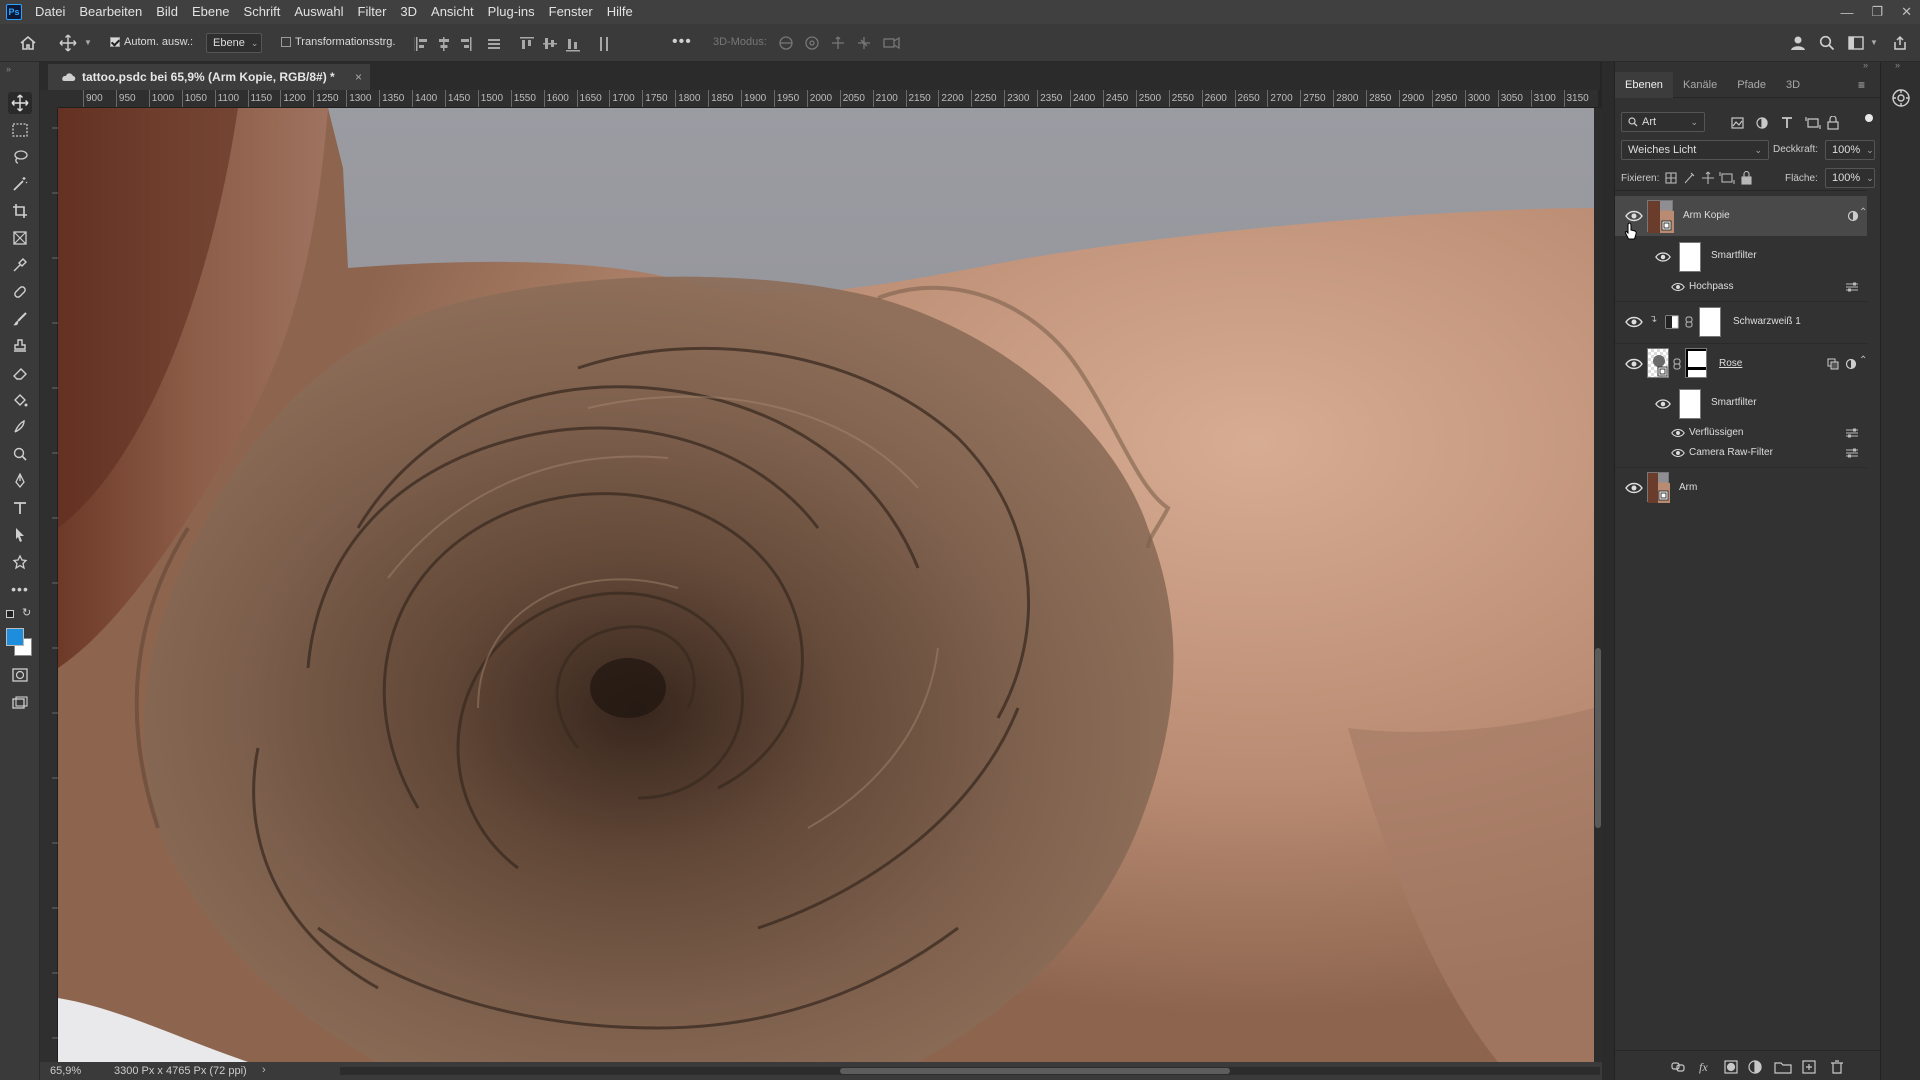 This screenshot has width=1920, height=1080. I want to click on align-distribute-icons, so click(531, 44).